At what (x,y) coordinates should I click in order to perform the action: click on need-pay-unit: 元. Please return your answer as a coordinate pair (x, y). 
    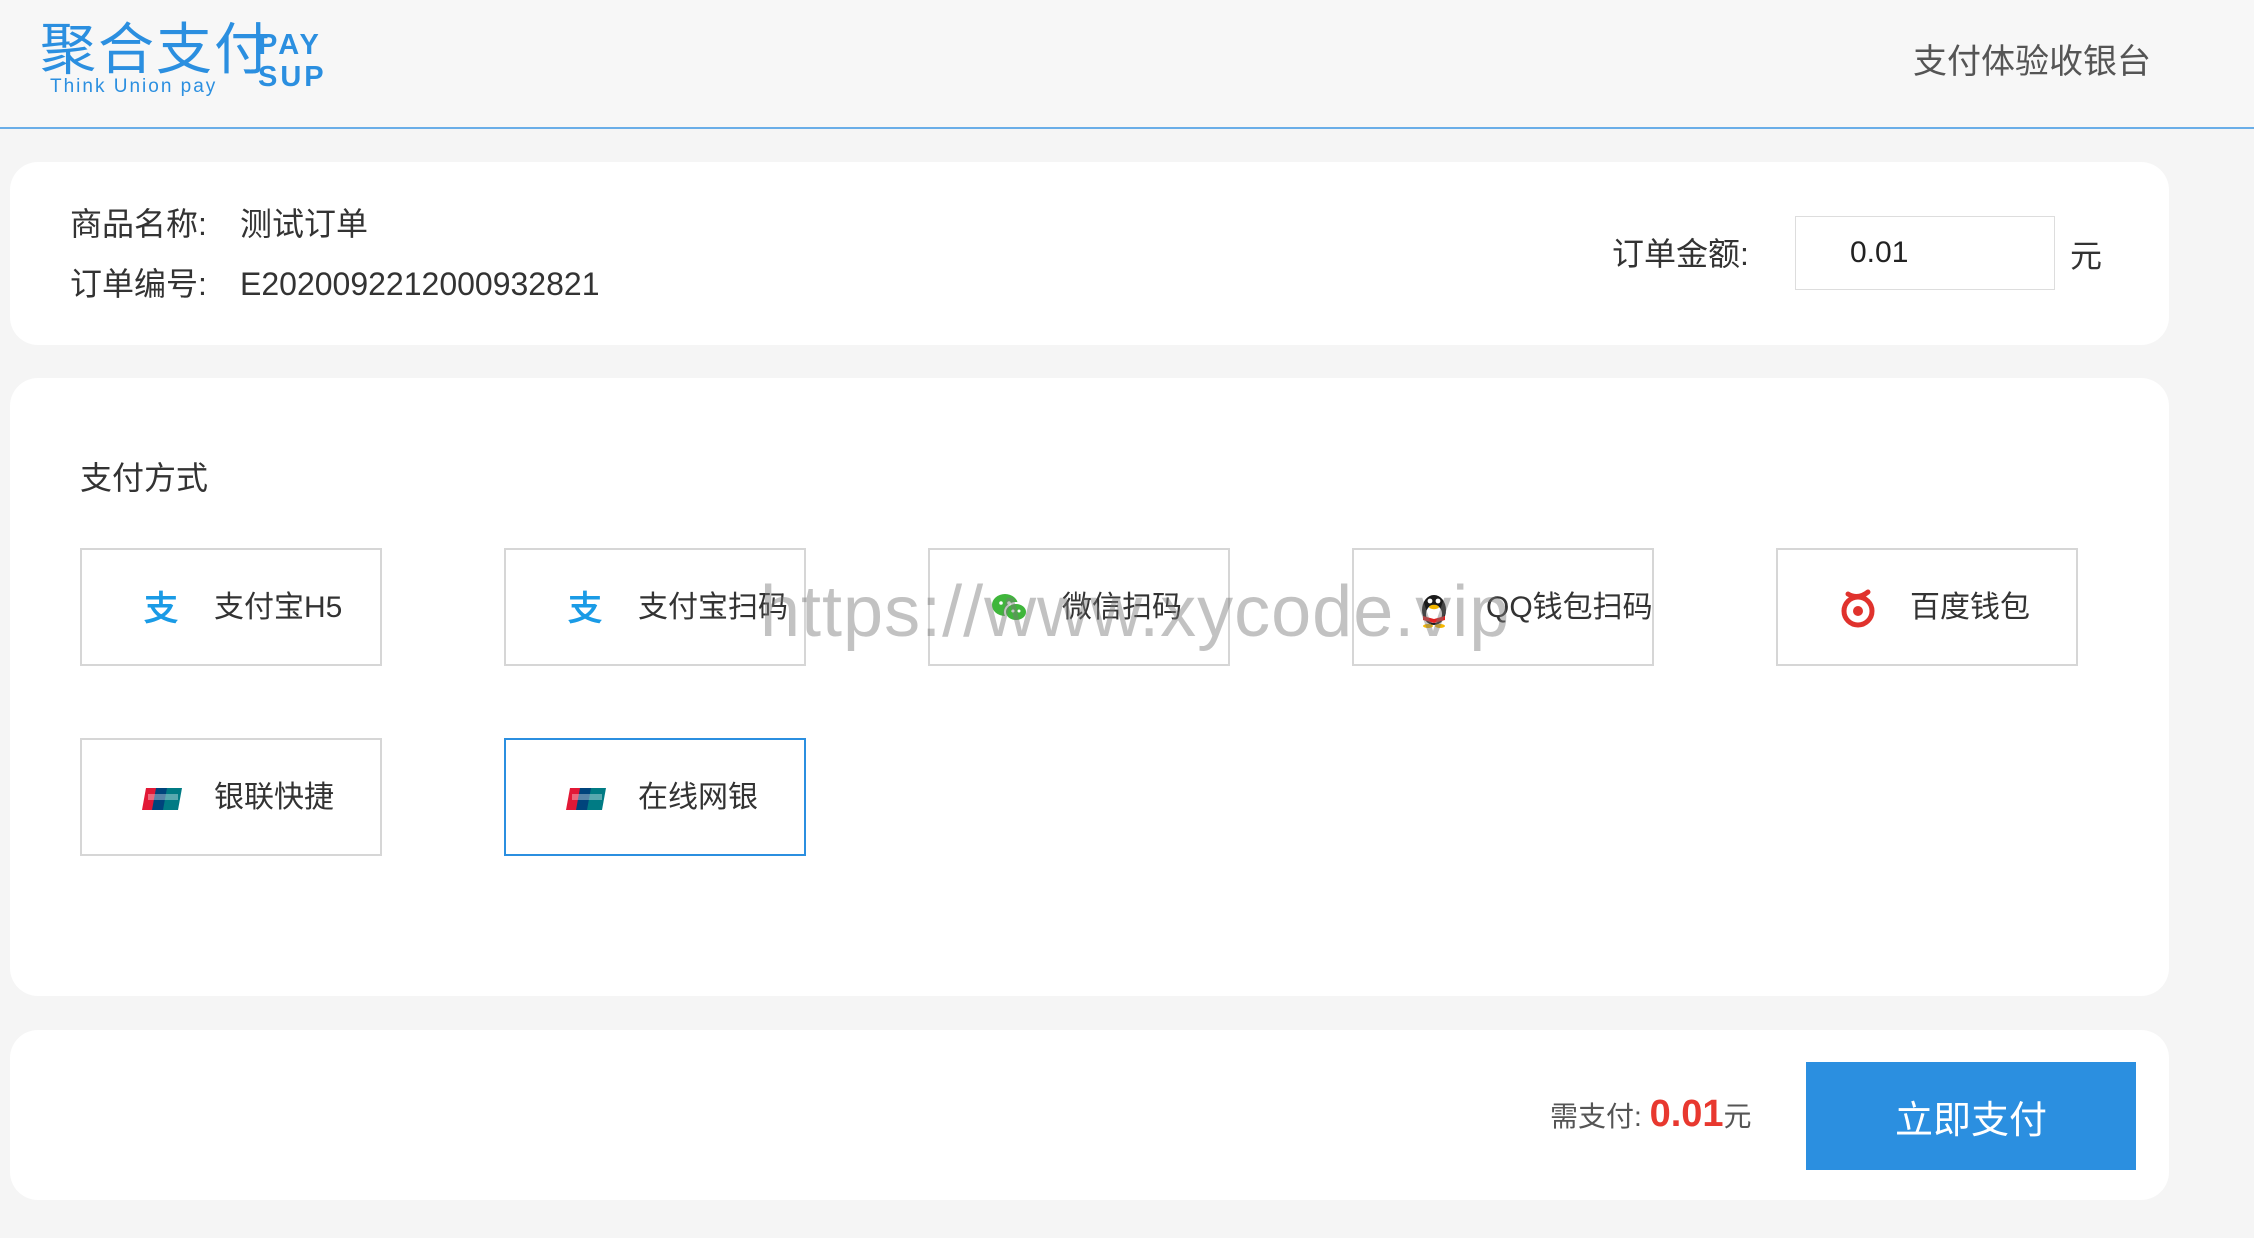
    Looking at the image, I should click on (1737, 1116).